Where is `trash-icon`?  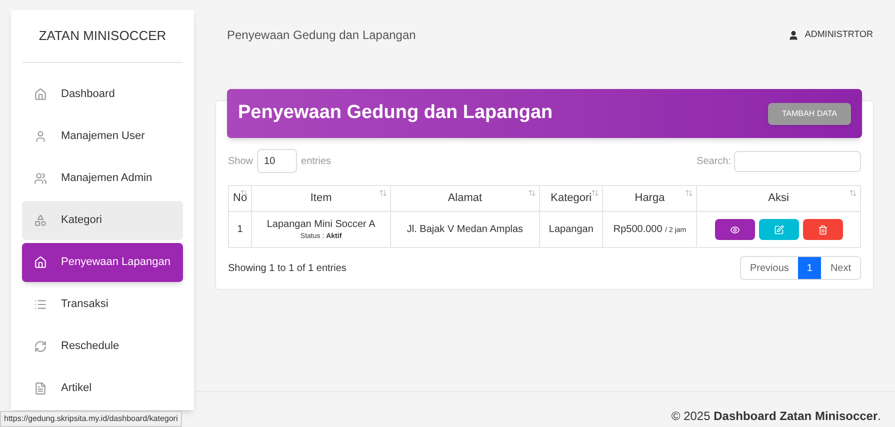 trash-icon is located at coordinates (823, 229).